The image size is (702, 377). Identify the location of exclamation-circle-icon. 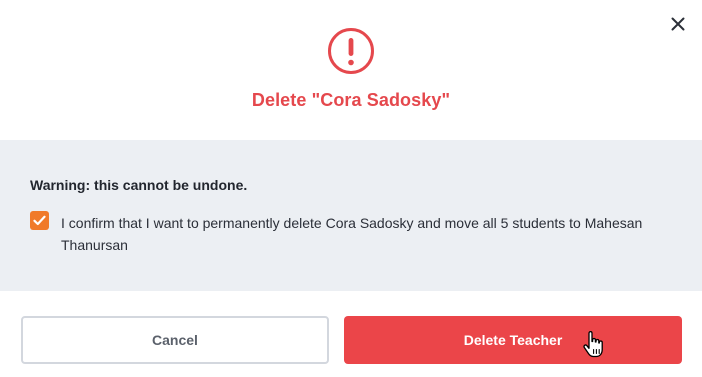
(351, 51).